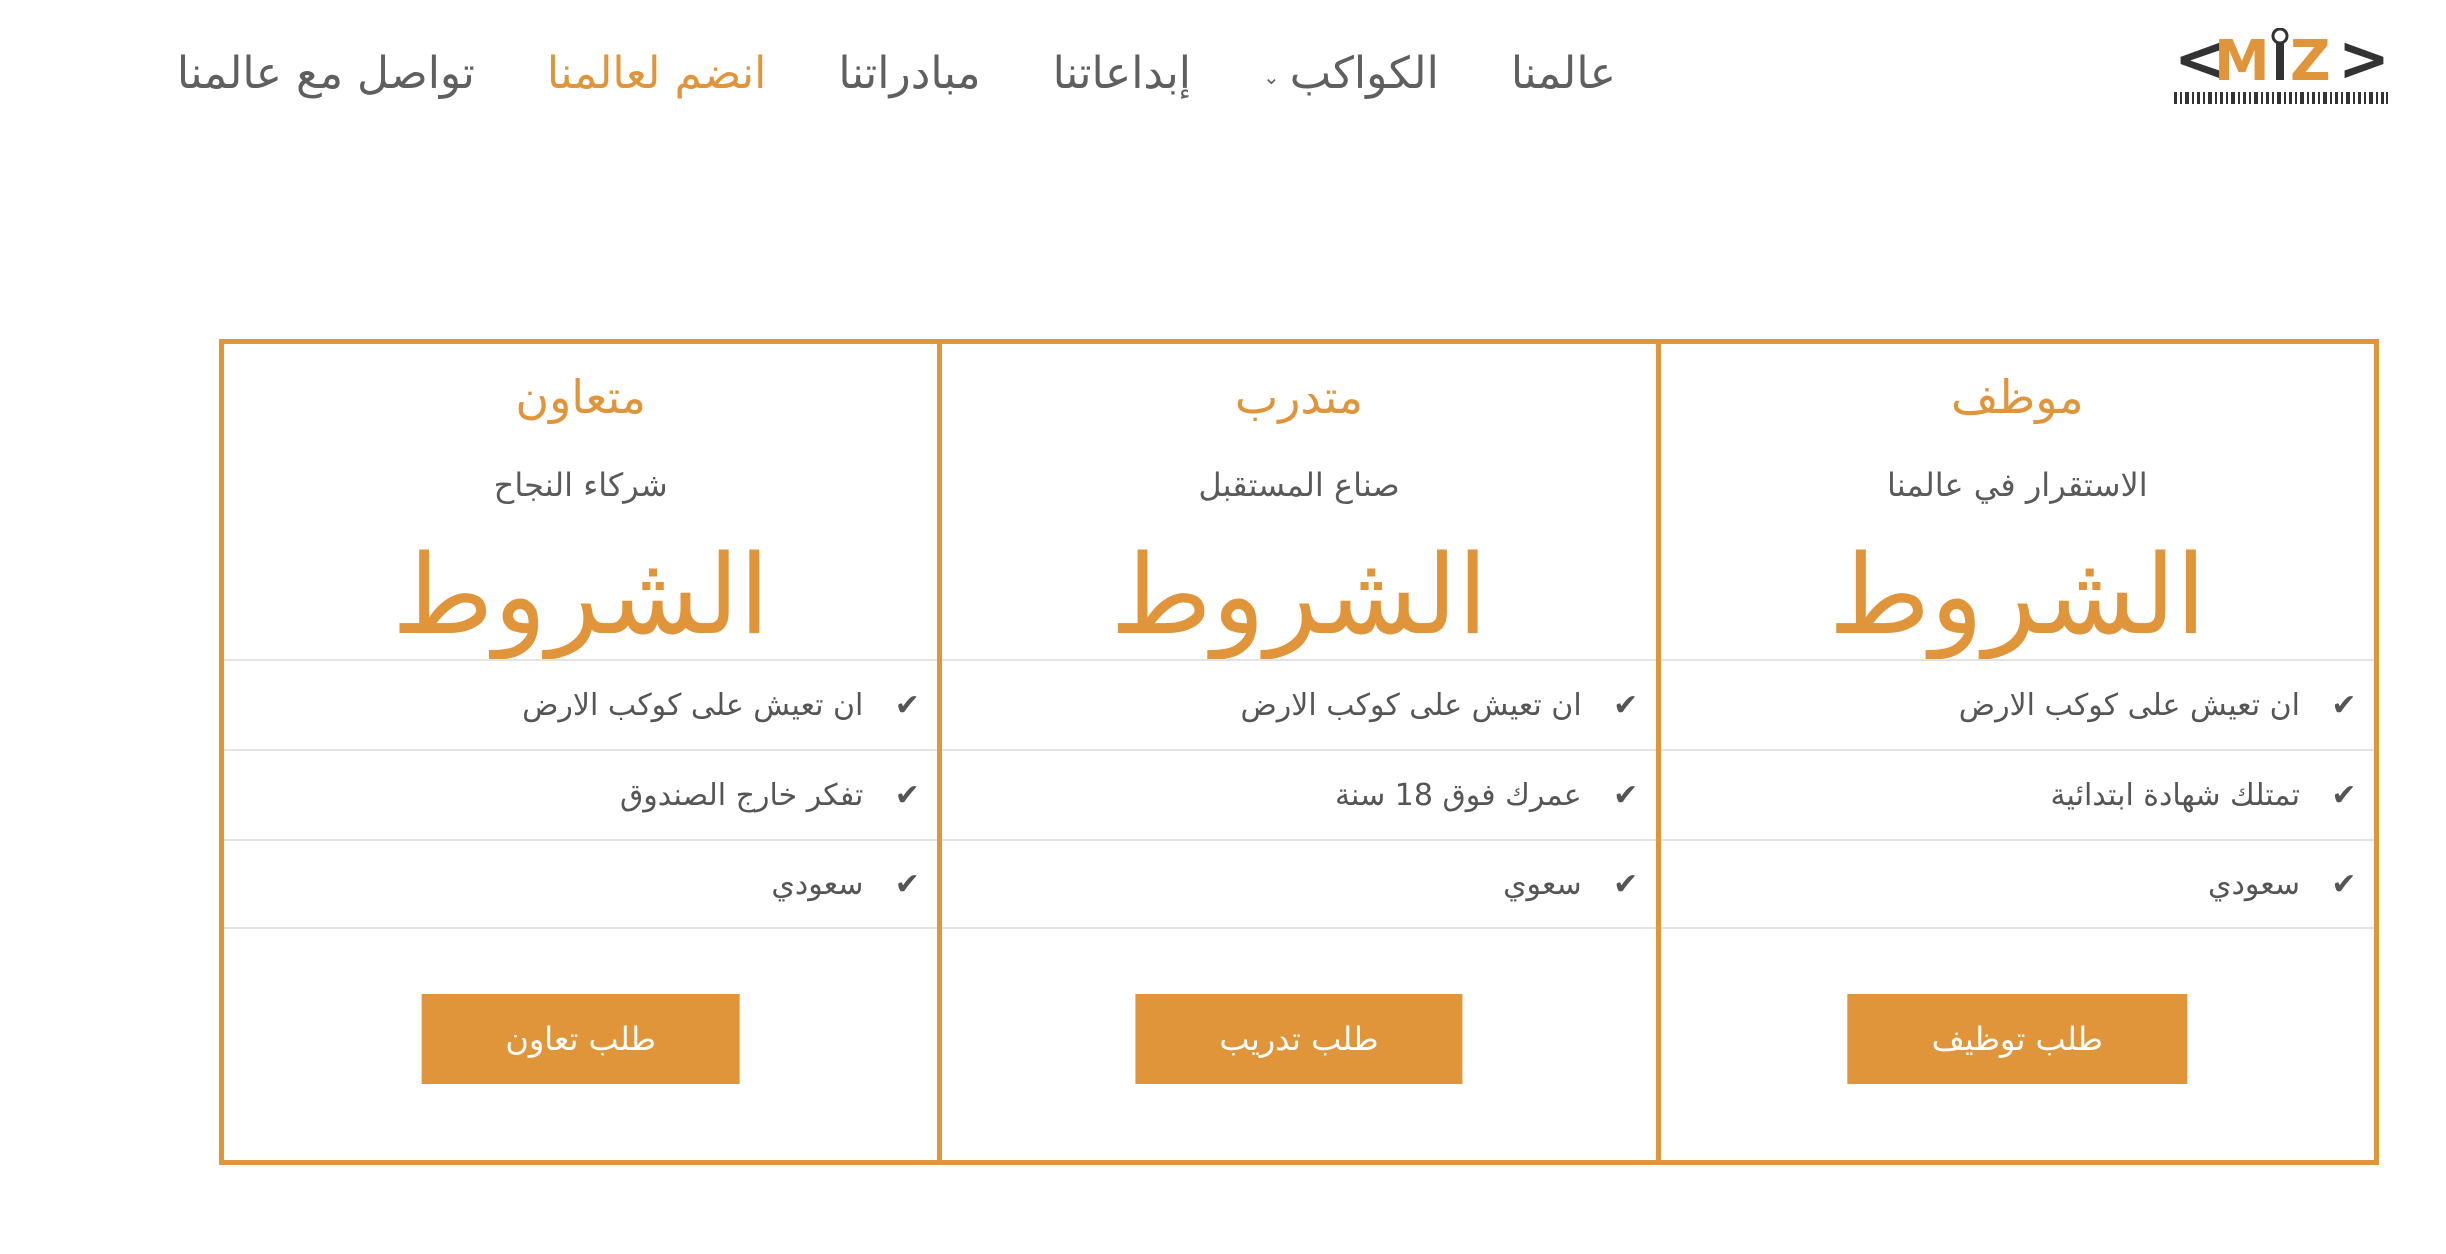 Image resolution: width=2446 pixels, height=1254 pixels. What do you see at coordinates (2242, 61) in the screenshot?
I see `svg-text: M` at bounding box center [2242, 61].